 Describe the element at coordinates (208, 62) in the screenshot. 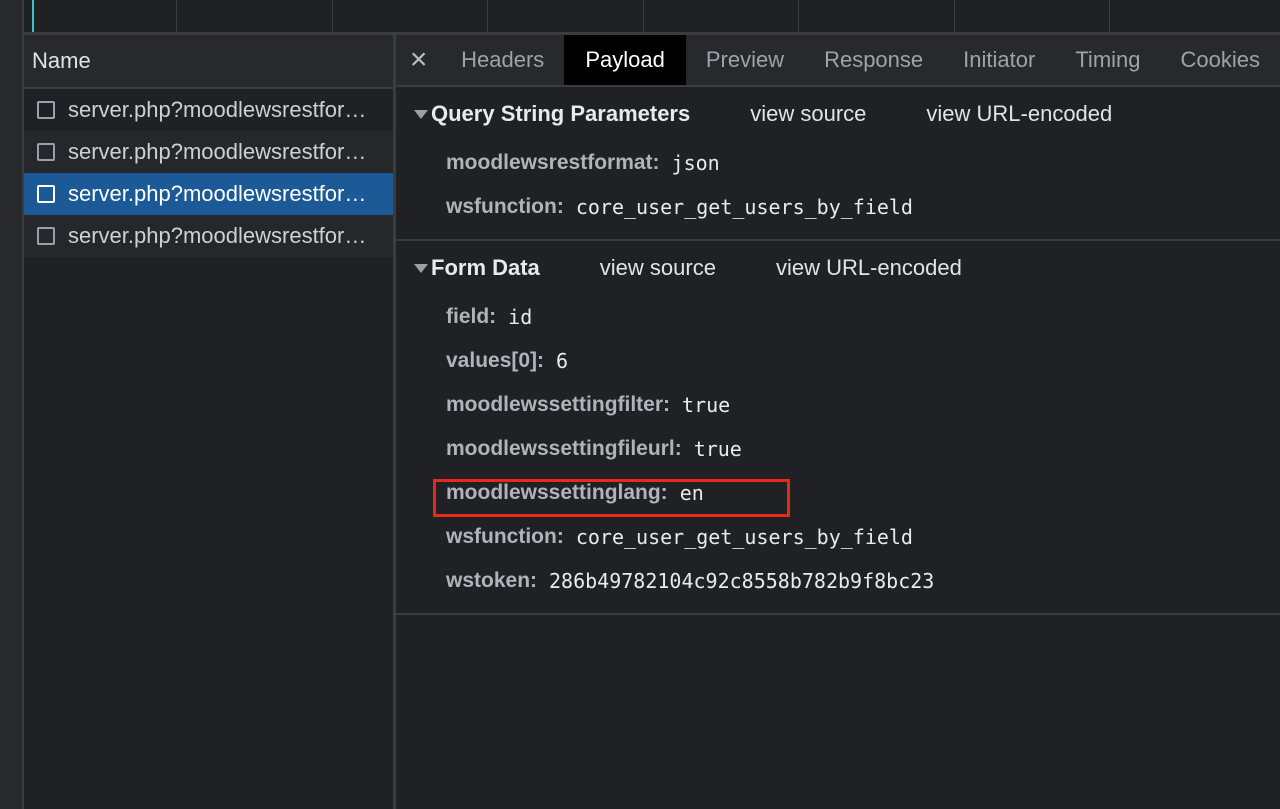

I see `name-column-header: Name` at that location.